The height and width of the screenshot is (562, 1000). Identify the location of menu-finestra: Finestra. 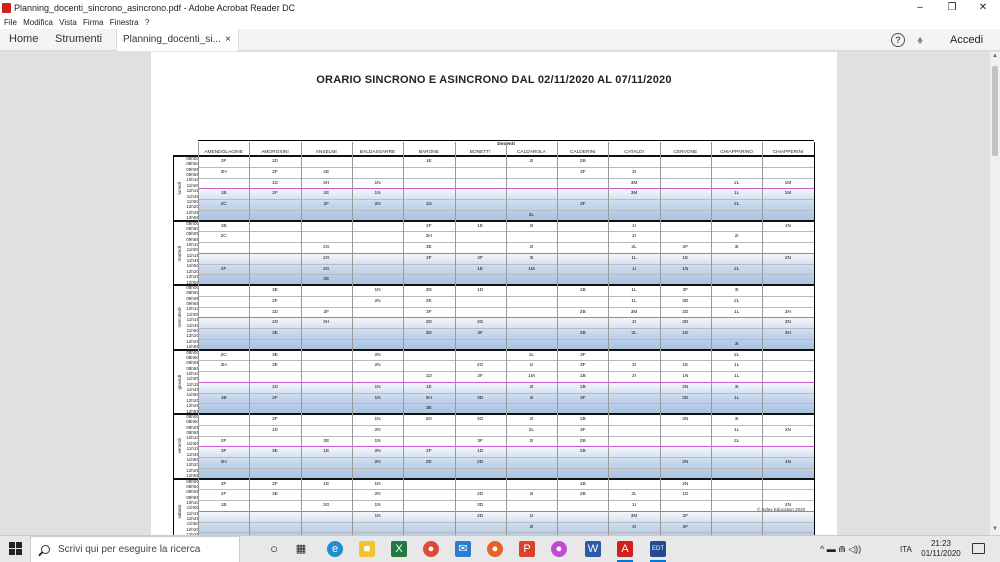
(124, 22).